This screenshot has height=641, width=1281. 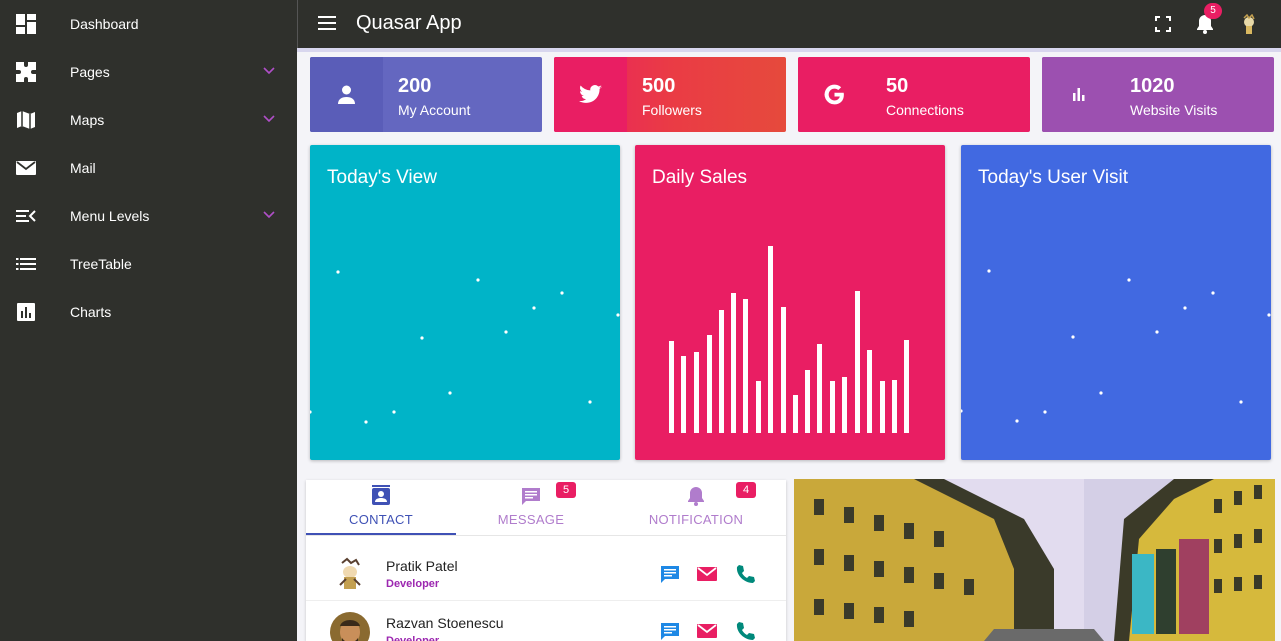 What do you see at coordinates (1034, 560) in the screenshot?
I see `street-photo` at bounding box center [1034, 560].